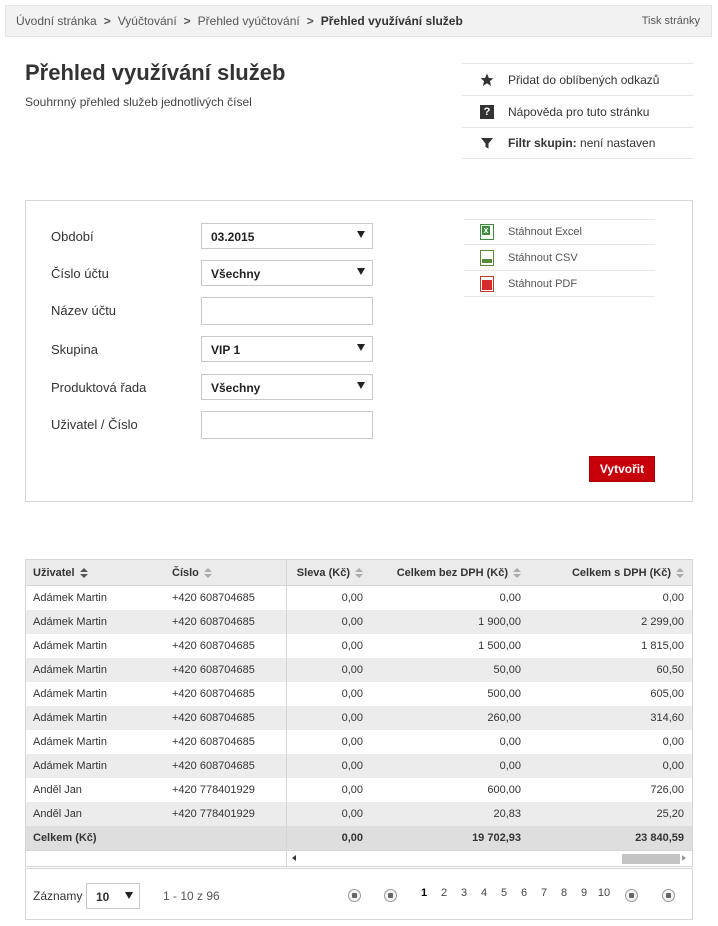  Describe the element at coordinates (294, 858) in the screenshot. I see `scroll-left-icon` at that location.